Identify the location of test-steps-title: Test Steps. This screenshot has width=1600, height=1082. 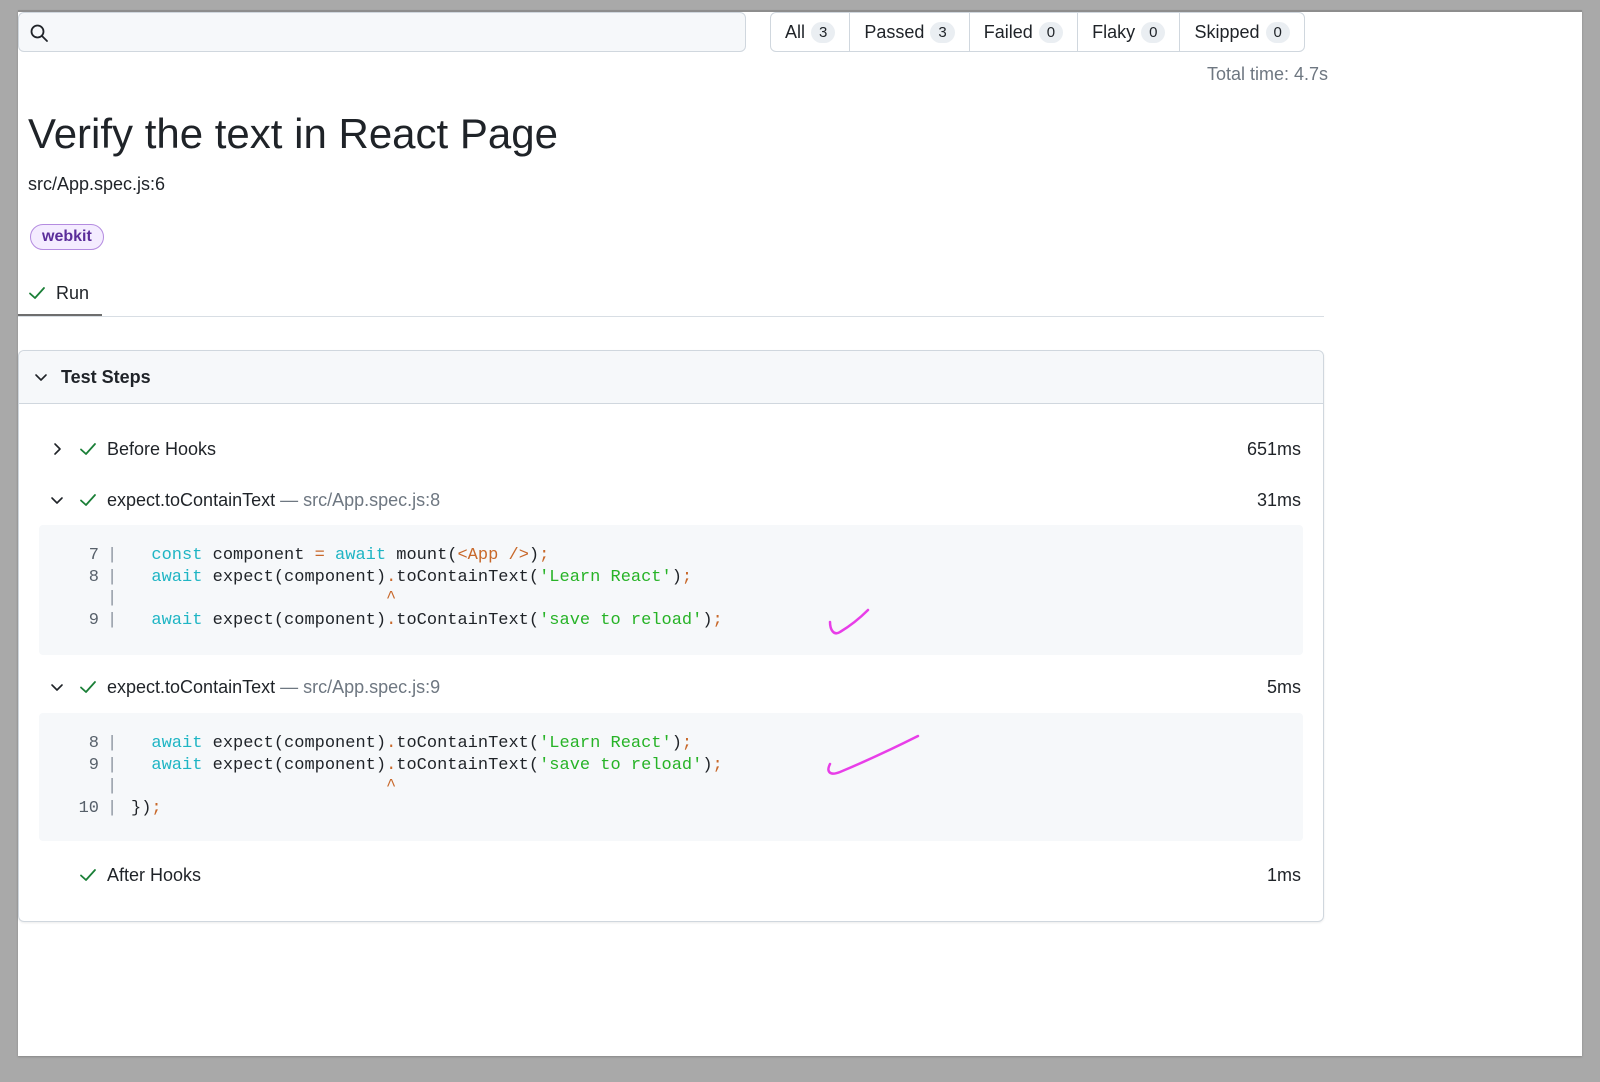
(106, 376).